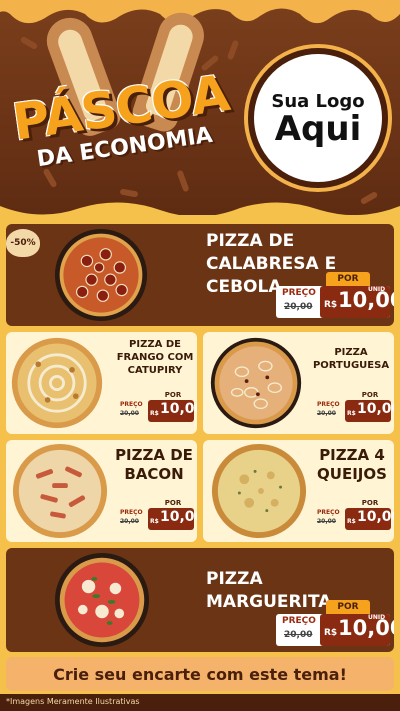 This screenshot has height=711, width=400. I want to click on pizza-marguerita-image, so click(102, 600).